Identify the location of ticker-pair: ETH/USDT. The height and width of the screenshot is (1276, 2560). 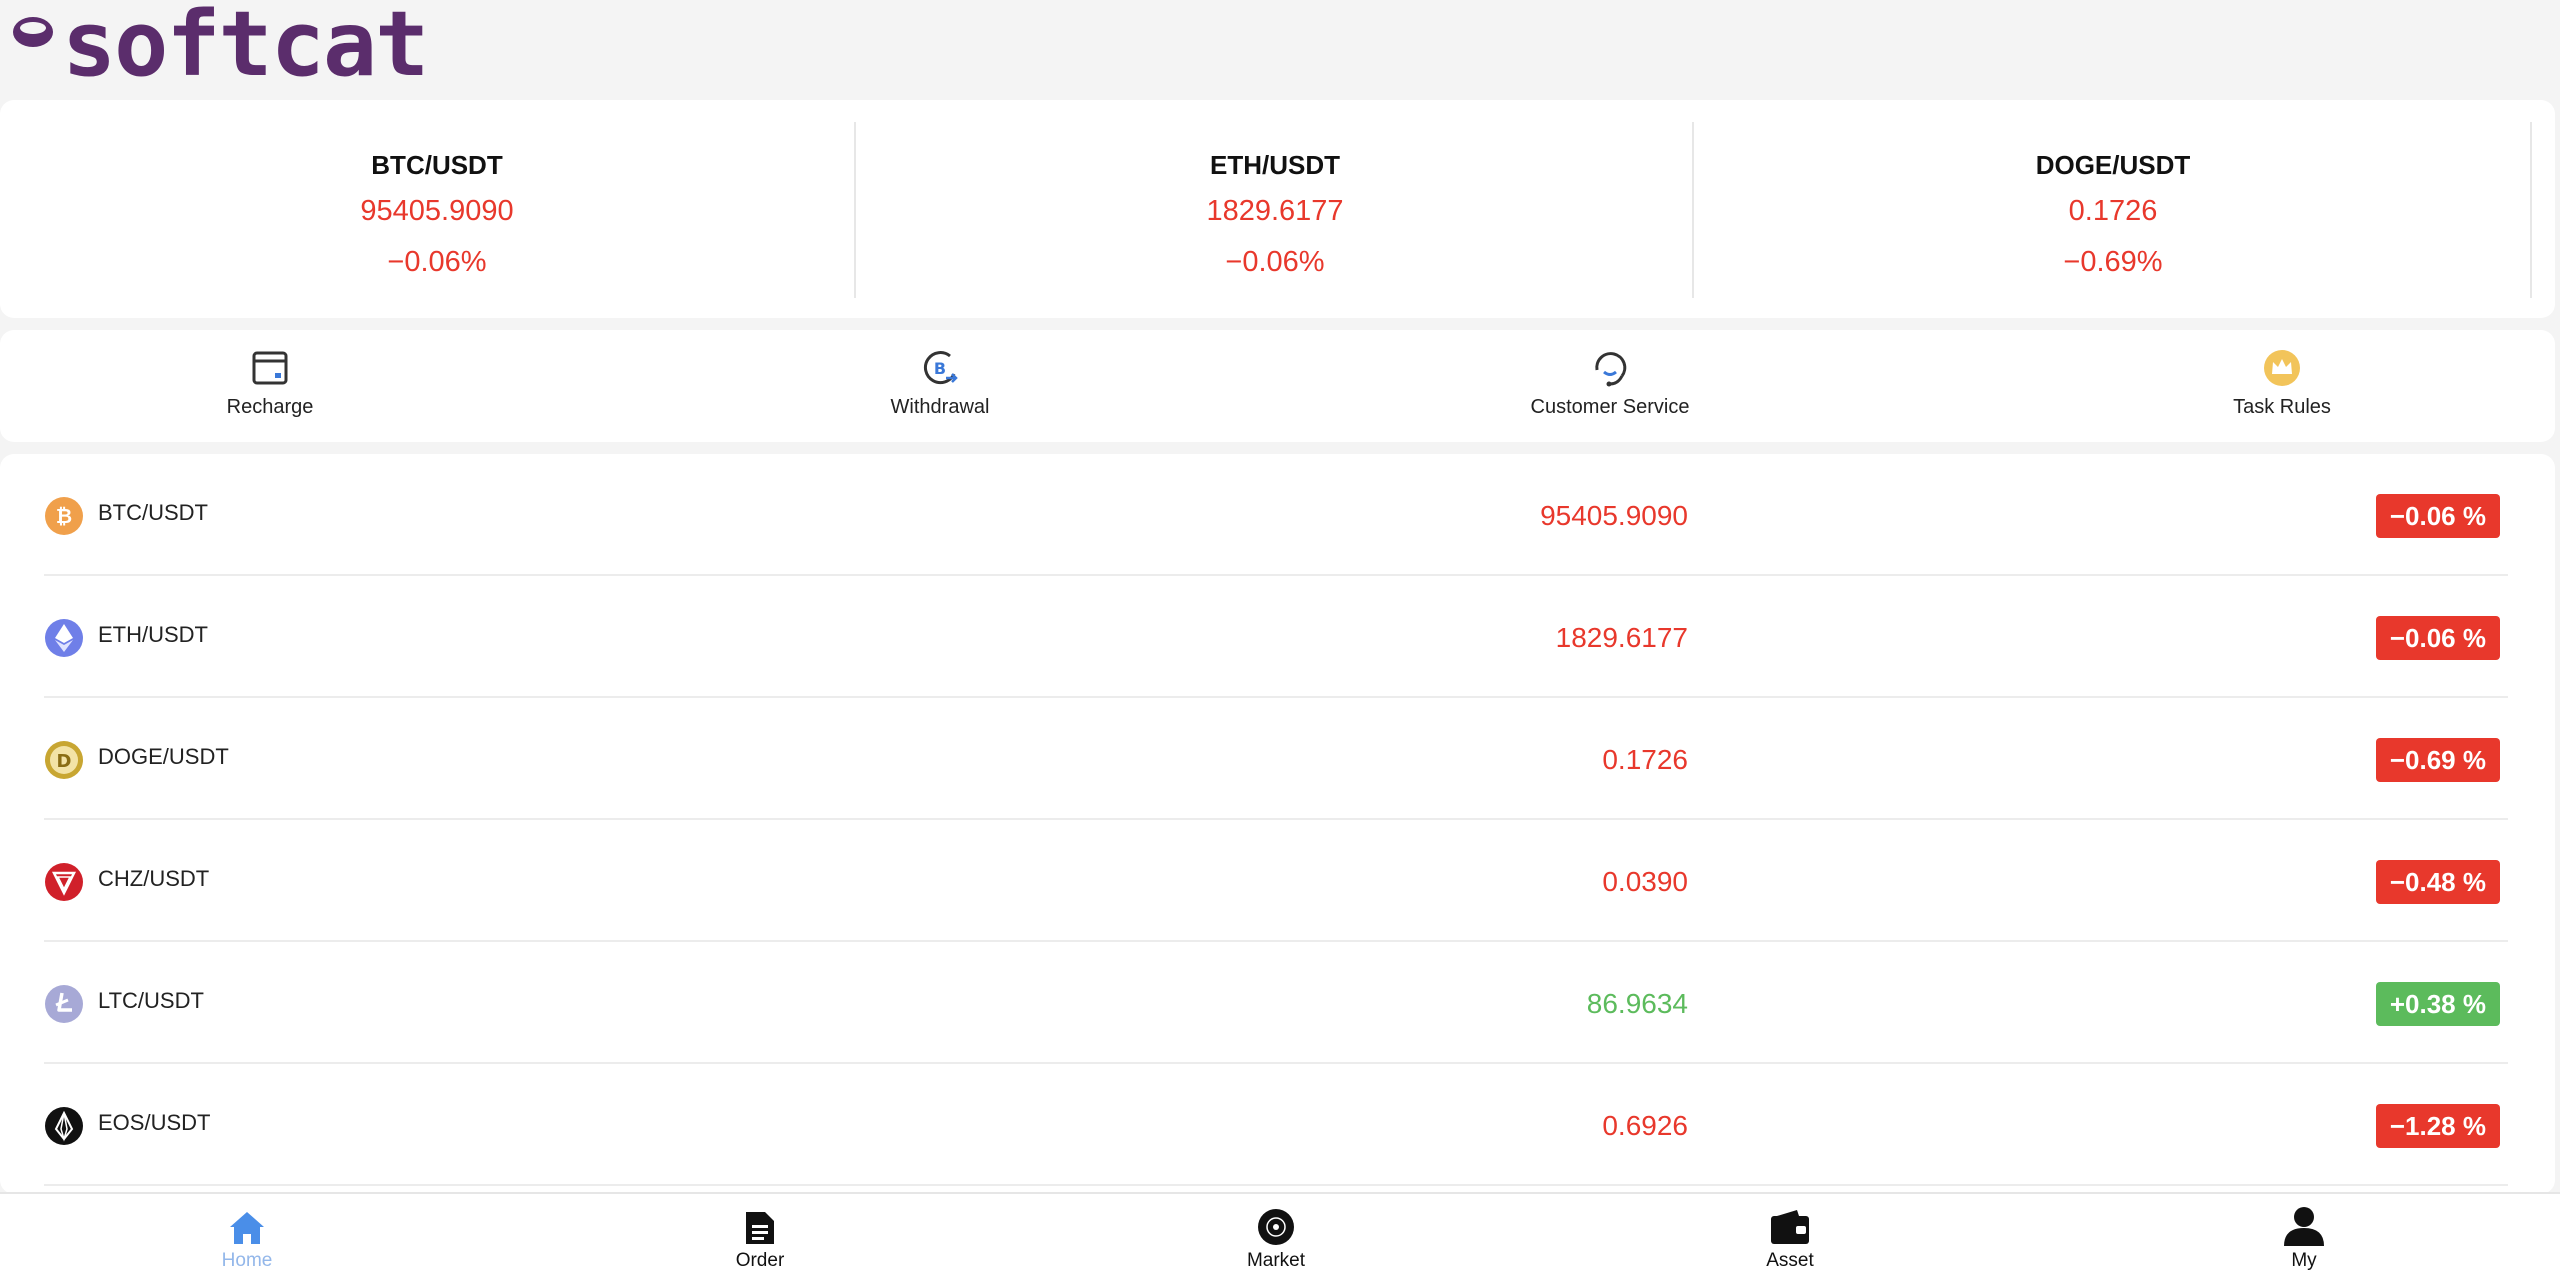
(1275, 165).